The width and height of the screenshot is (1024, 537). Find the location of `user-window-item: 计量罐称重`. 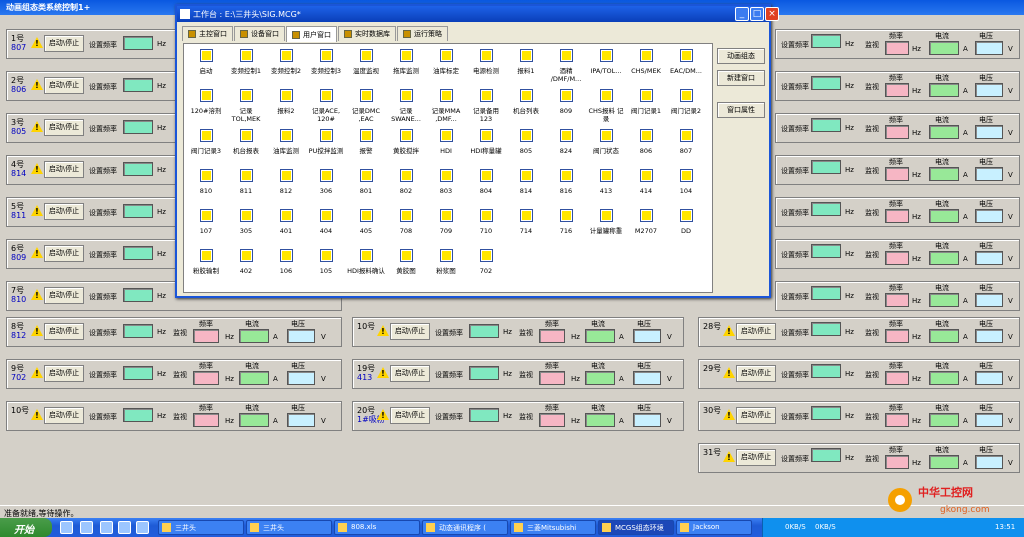

user-window-item: 计量罐称重 is located at coordinates (606, 222).